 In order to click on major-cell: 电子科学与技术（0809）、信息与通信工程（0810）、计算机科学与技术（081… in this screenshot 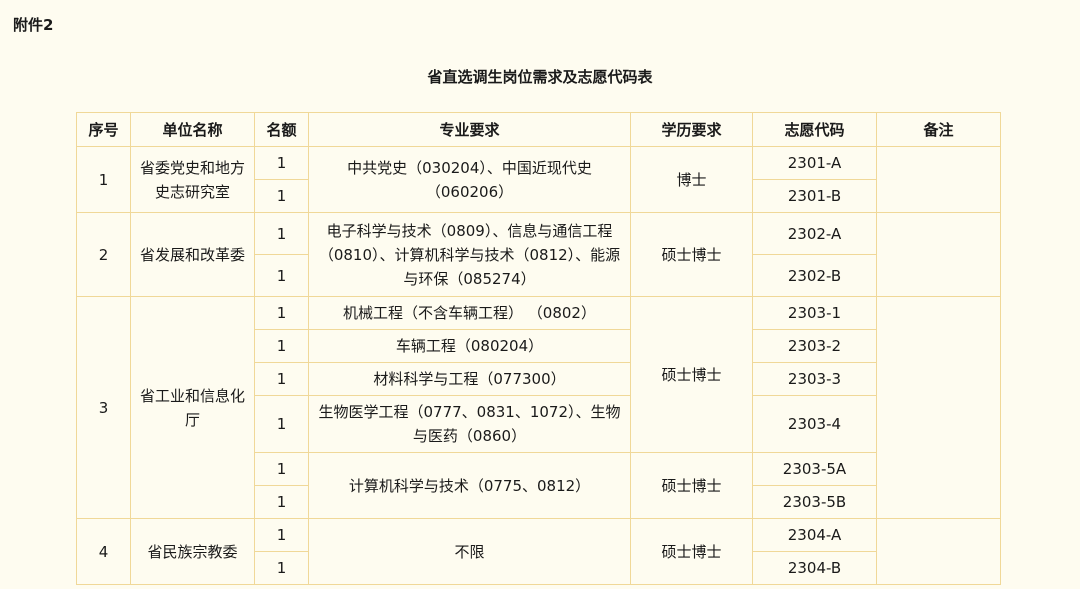, I will do `click(469, 254)`.